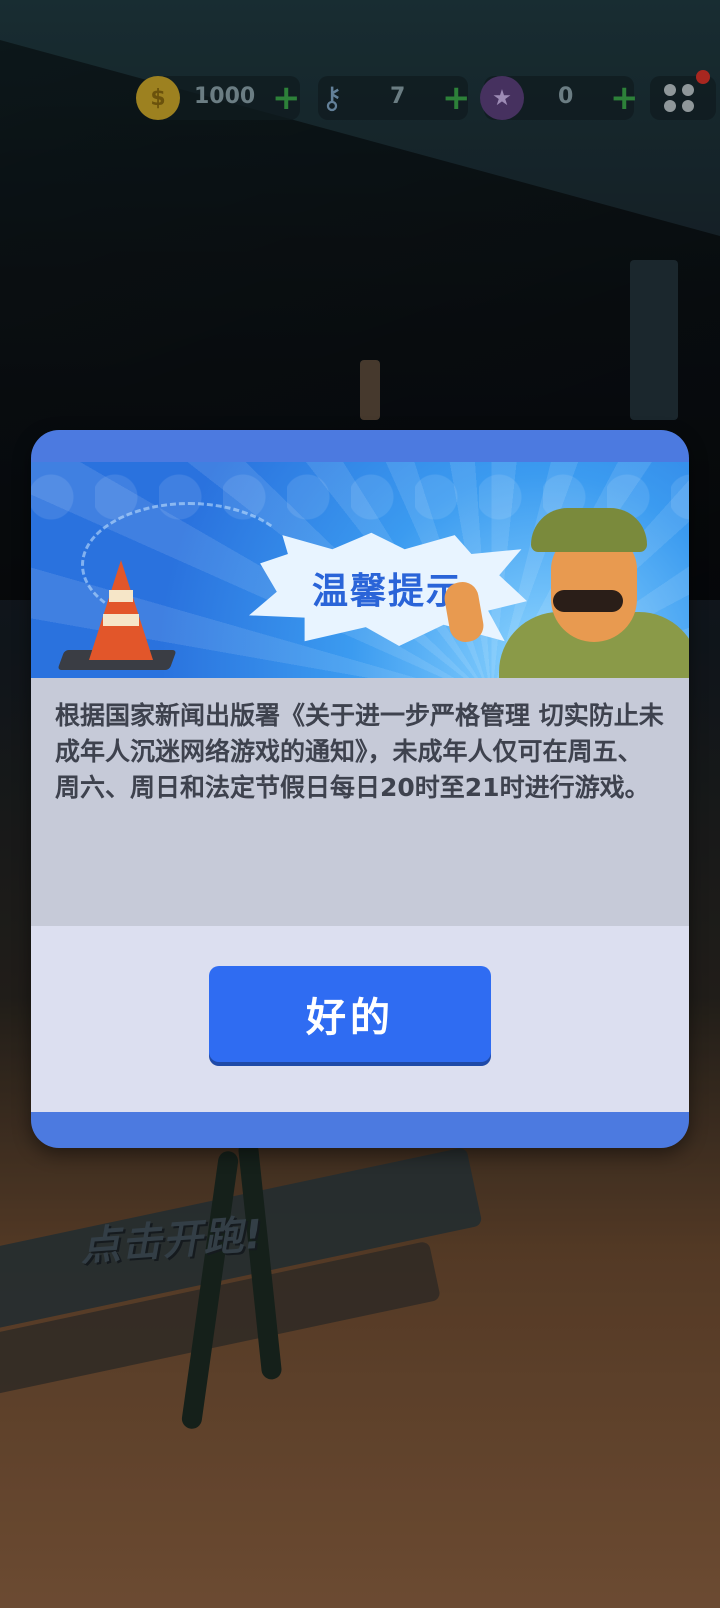 The width and height of the screenshot is (720, 1608). What do you see at coordinates (588, 601) in the screenshot?
I see `officer-mustache` at bounding box center [588, 601].